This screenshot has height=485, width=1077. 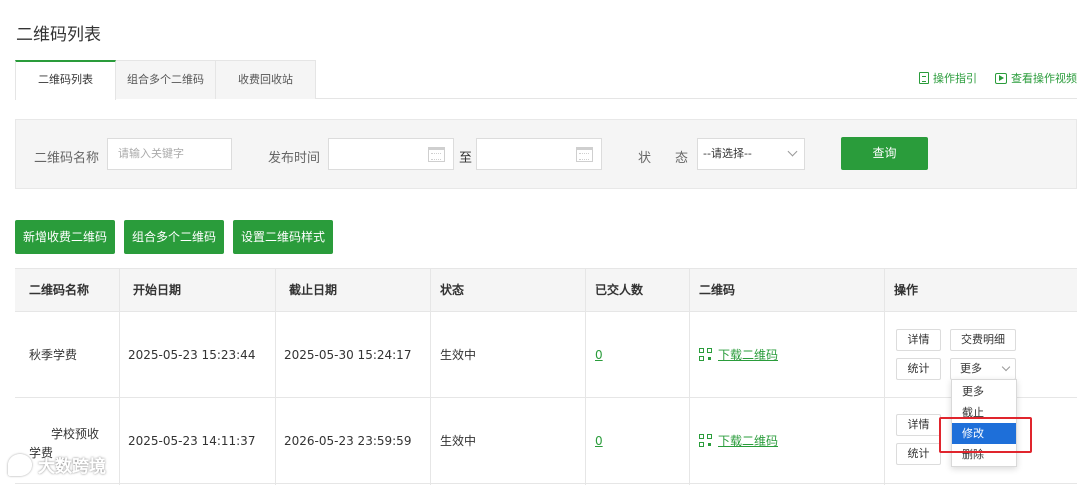 What do you see at coordinates (20, 464) in the screenshot?
I see `watermark-logo-icon` at bounding box center [20, 464].